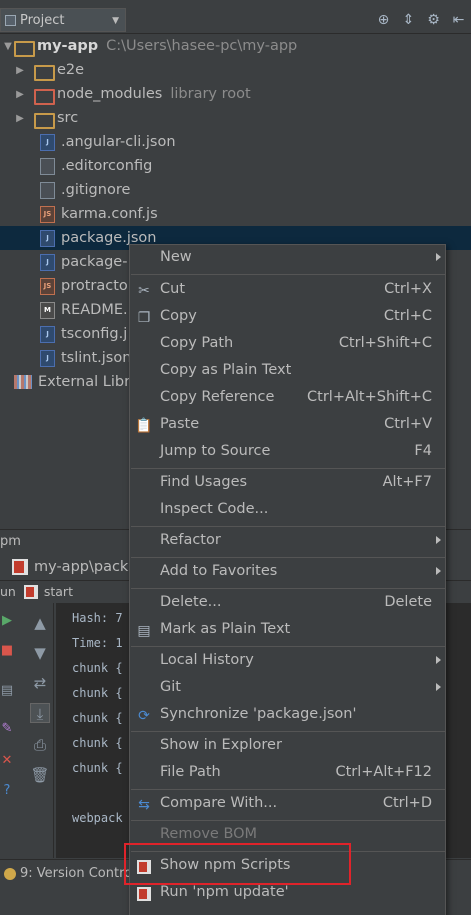  I want to click on tree-item-node-modules: ▶ node_modules library root, so click(235, 94).